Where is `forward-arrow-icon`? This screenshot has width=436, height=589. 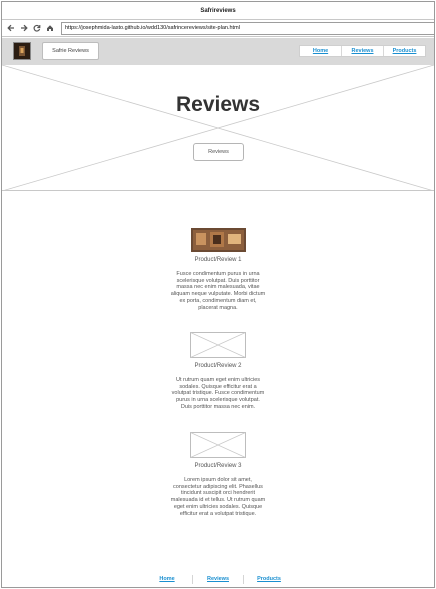
forward-arrow-icon is located at coordinates (23, 28).